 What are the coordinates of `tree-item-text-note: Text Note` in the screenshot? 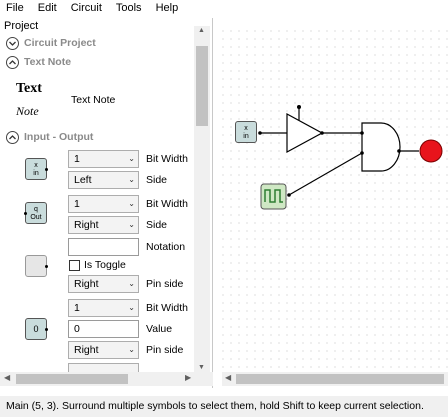 It's located at (38, 62).